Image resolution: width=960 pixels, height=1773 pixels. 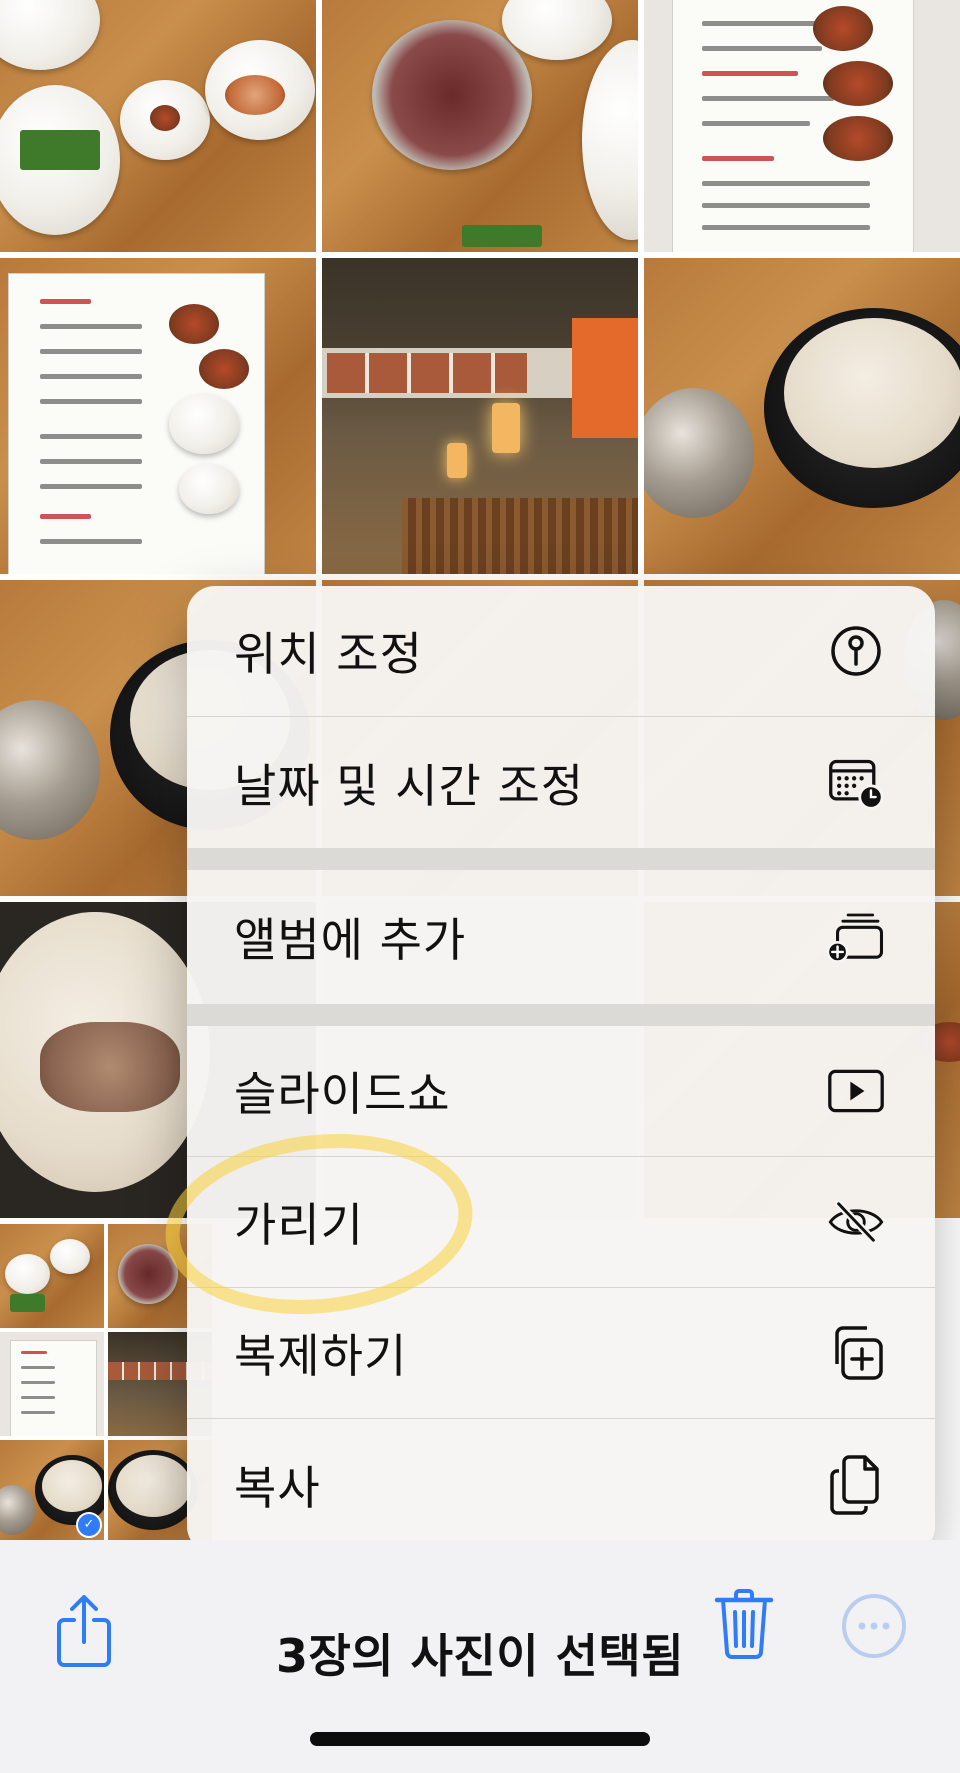 What do you see at coordinates (299, 1225) in the screenshot?
I see `menu-item-label: 가리기` at bounding box center [299, 1225].